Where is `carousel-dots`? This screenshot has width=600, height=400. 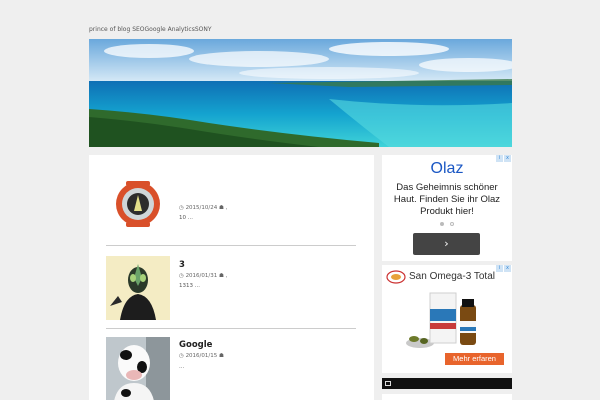 carousel-dots is located at coordinates (447, 224).